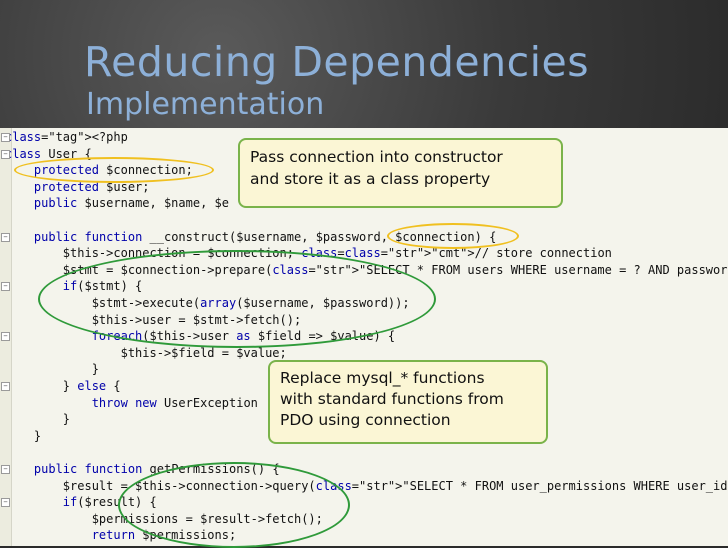 Image resolution: width=728 pixels, height=548 pixels. Describe the element at coordinates (365, 420) in the screenshot. I see `callout-line: PDO using connection` at that location.